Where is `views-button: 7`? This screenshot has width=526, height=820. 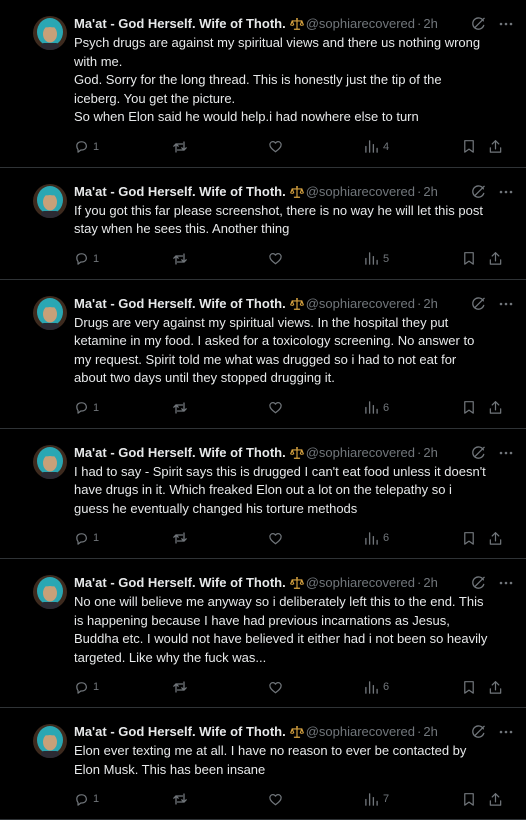 views-button: 7 is located at coordinates (413, 799).